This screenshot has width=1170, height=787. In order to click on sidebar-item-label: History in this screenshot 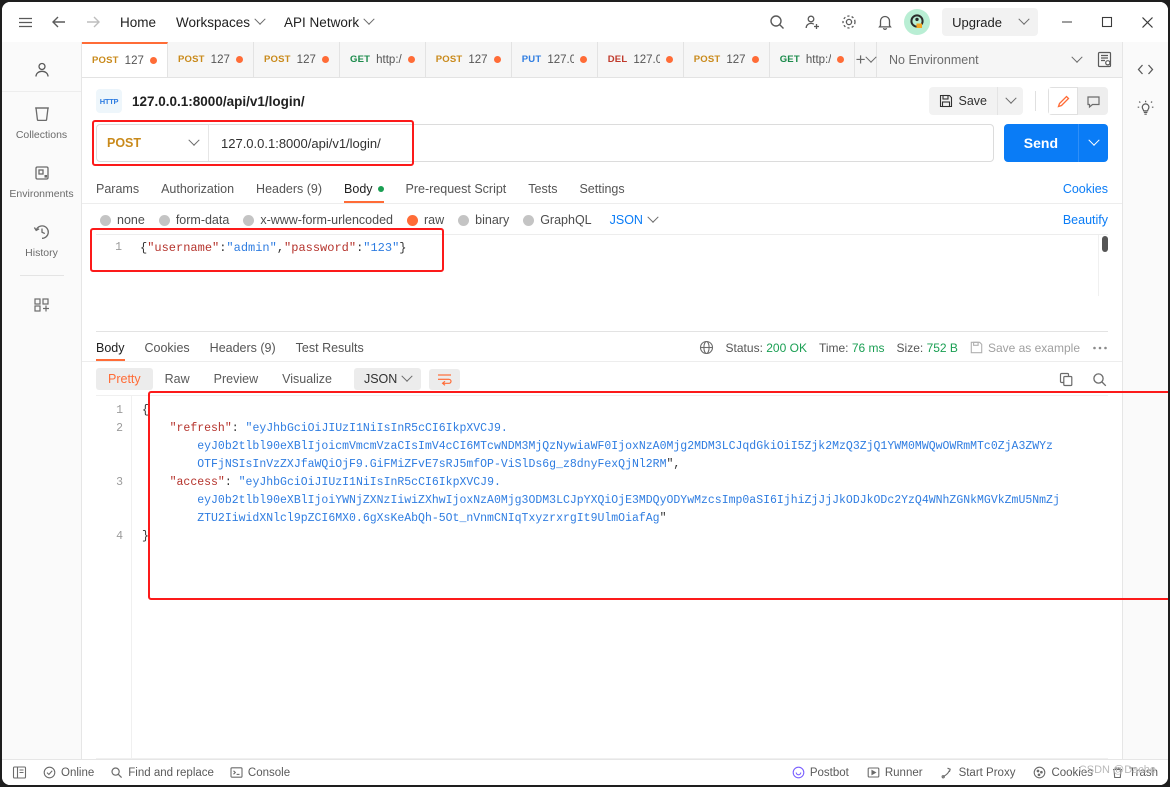, I will do `click(41, 253)`.